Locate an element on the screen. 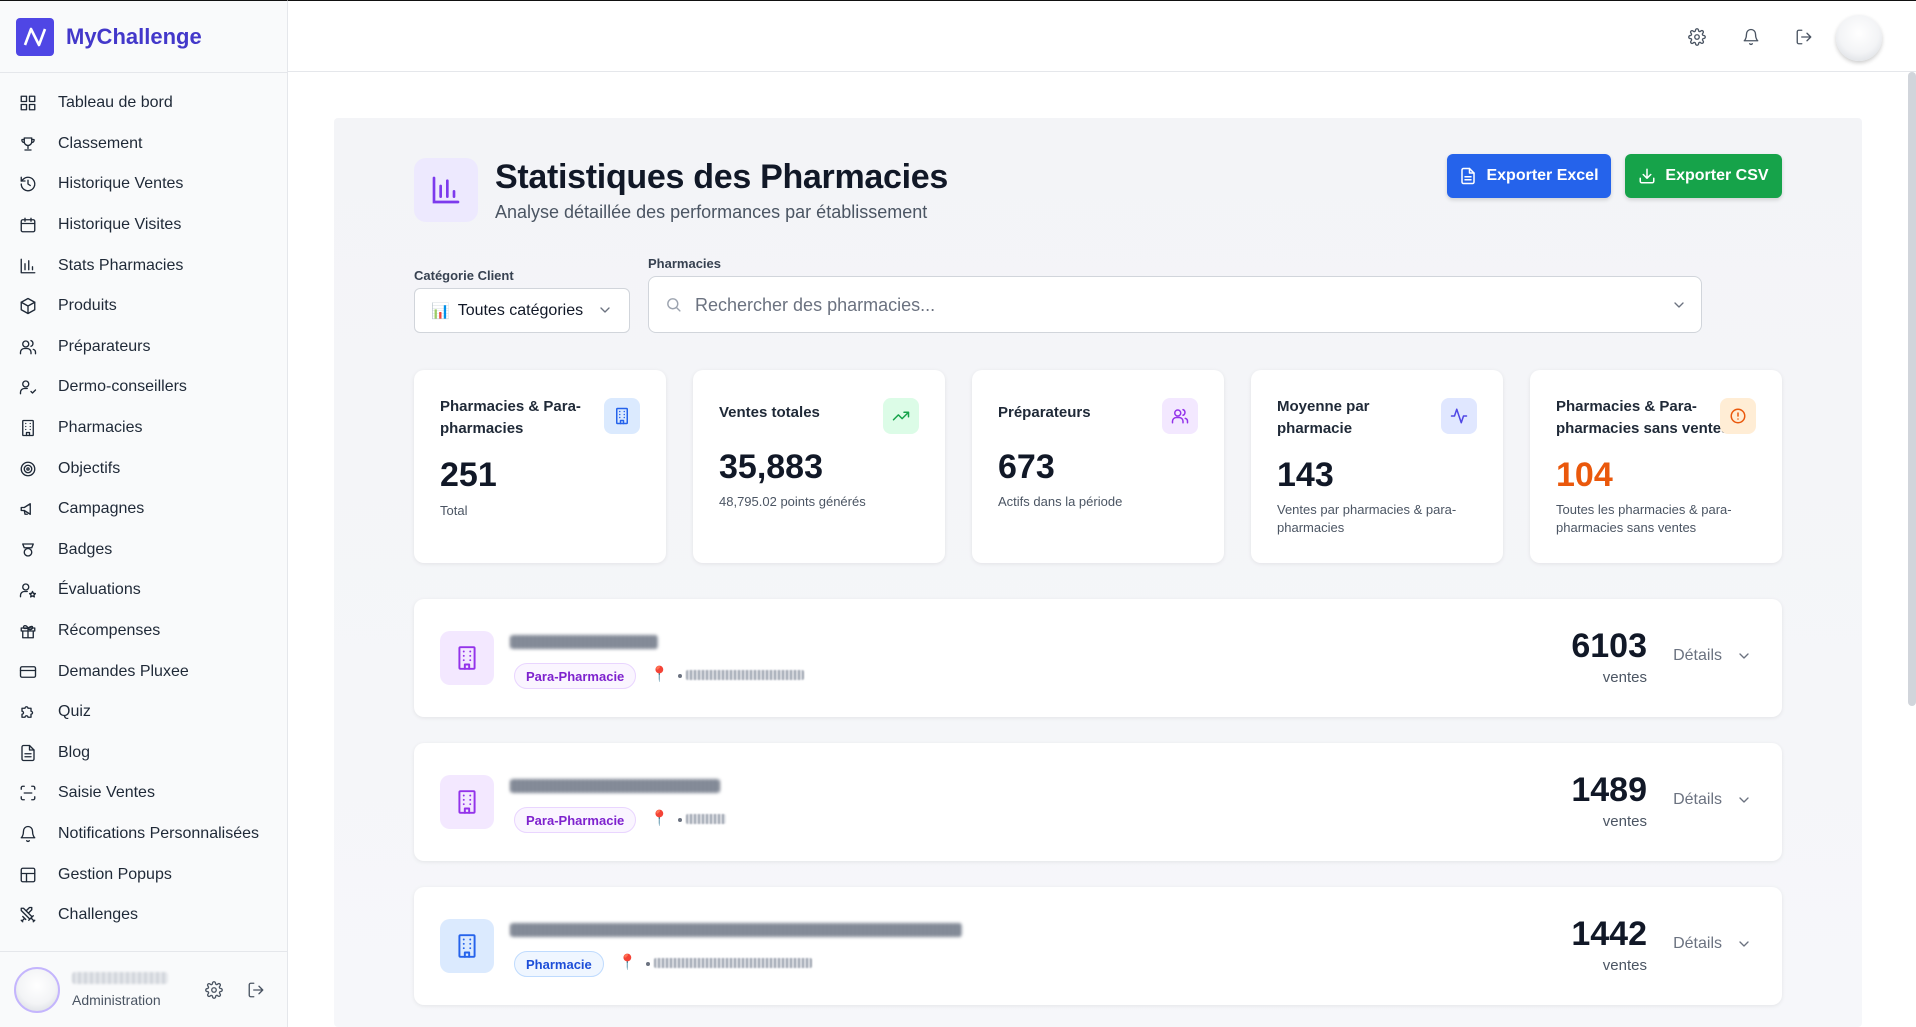 This screenshot has height=1027, width=1916. activity-icon is located at coordinates (1459, 416).